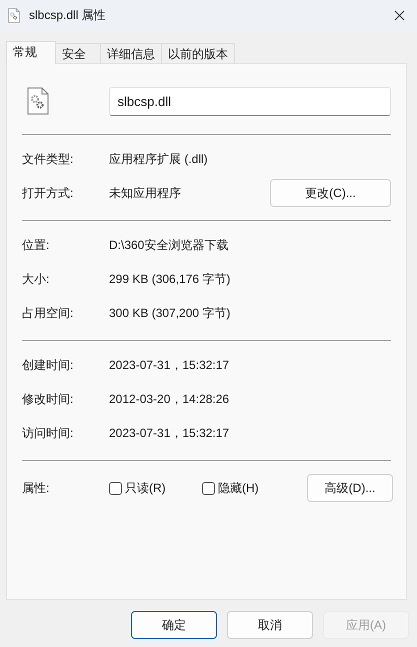 Image resolution: width=417 pixels, height=647 pixels. I want to click on dialog-button: 确定, so click(174, 625).